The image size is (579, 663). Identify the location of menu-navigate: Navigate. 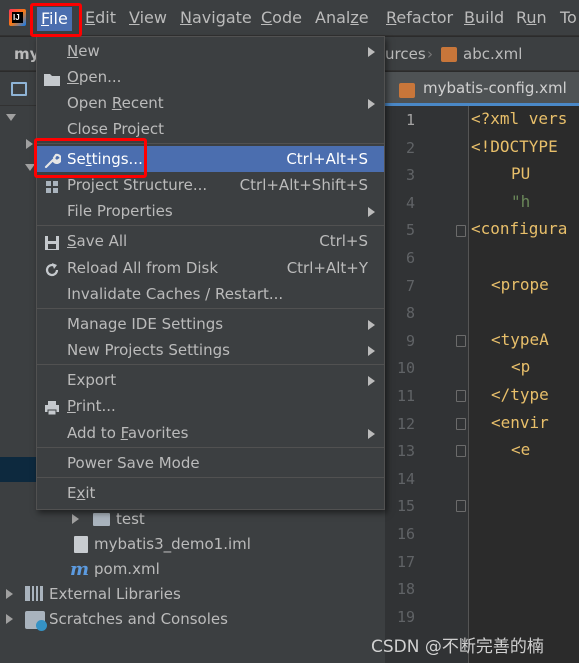
(216, 18).